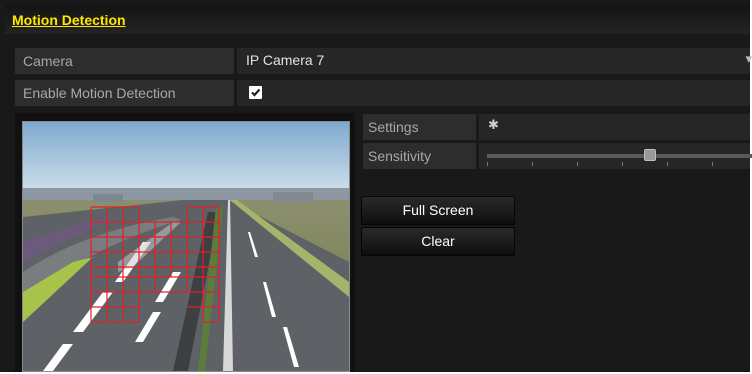  I want to click on enable-motion-detection-row: Enable Motion Detection, so click(382, 93).